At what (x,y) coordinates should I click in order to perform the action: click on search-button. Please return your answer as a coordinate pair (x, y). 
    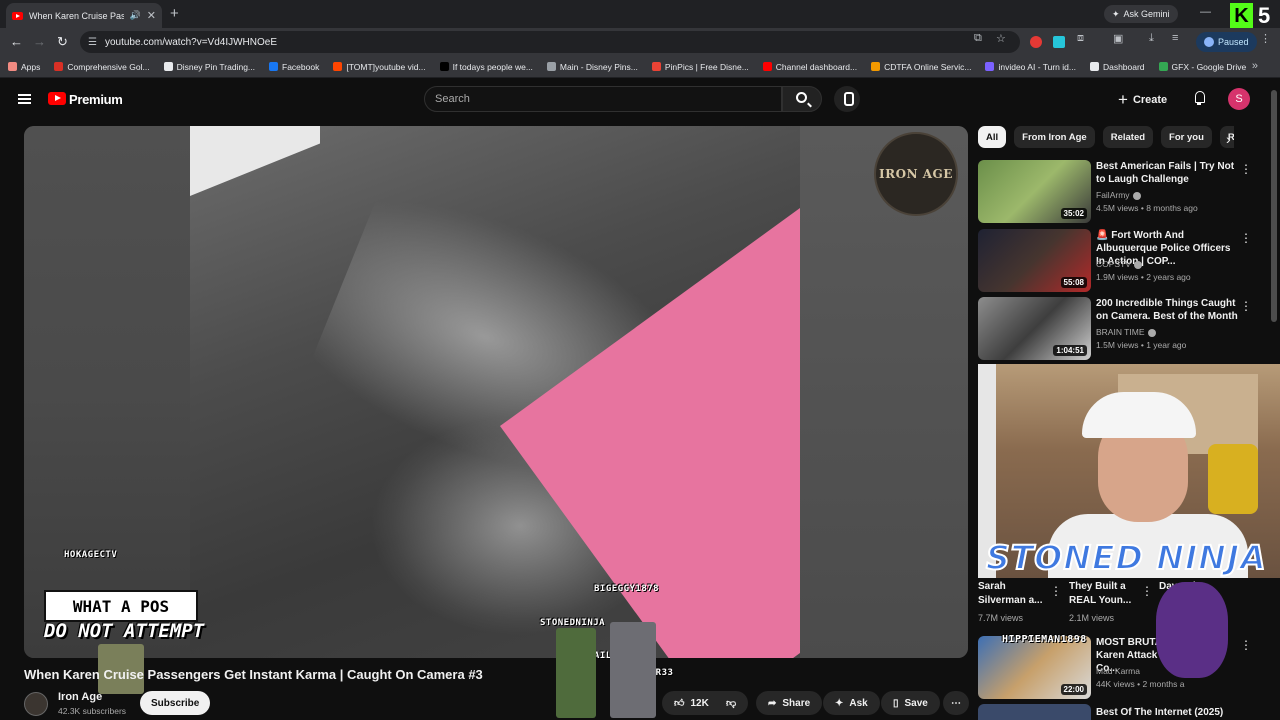
    Looking at the image, I should click on (802, 99).